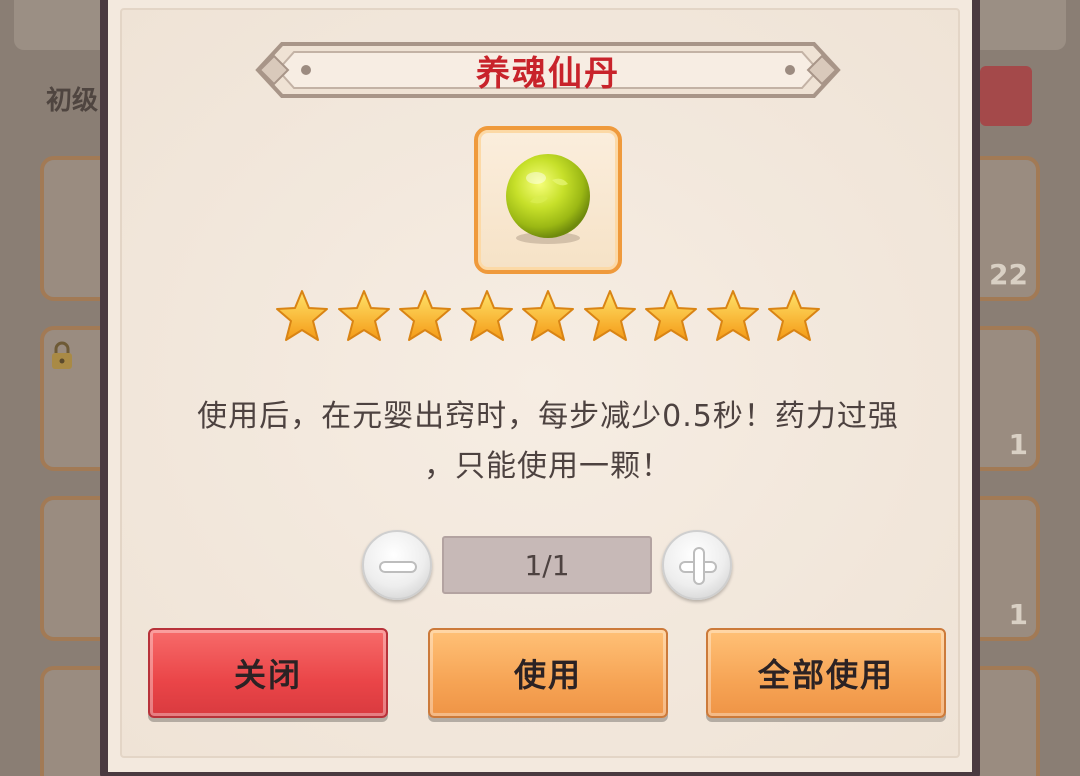  I want to click on pill-orb-icon, so click(548, 199).